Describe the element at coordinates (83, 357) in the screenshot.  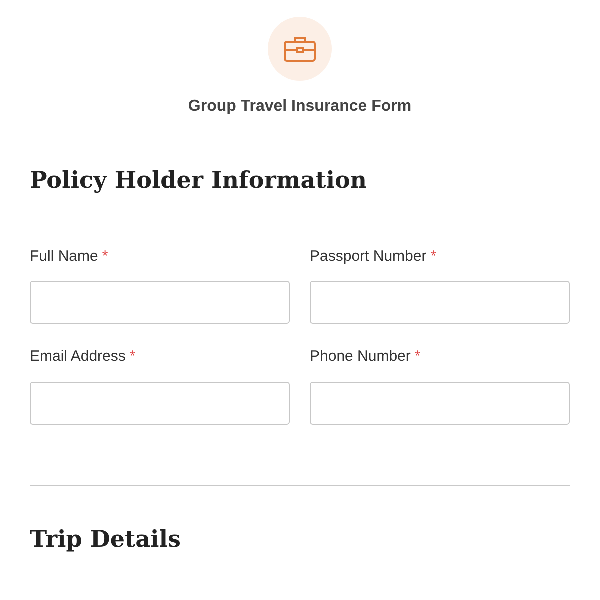
I see `field-label: Email Address *` at that location.